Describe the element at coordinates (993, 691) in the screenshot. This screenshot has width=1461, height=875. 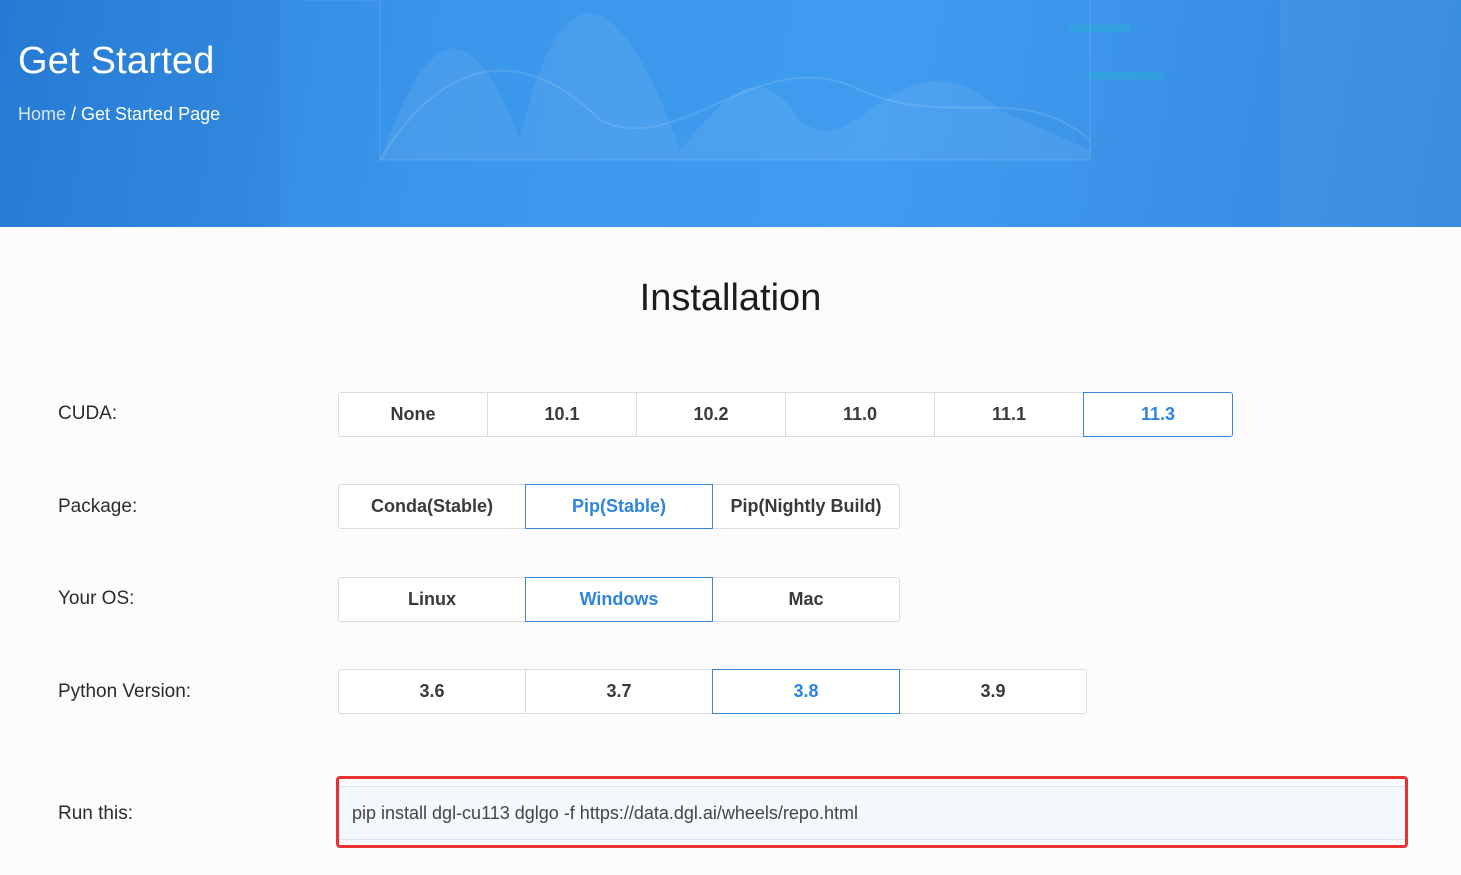
I see `python-option-3-9: 3.9` at that location.